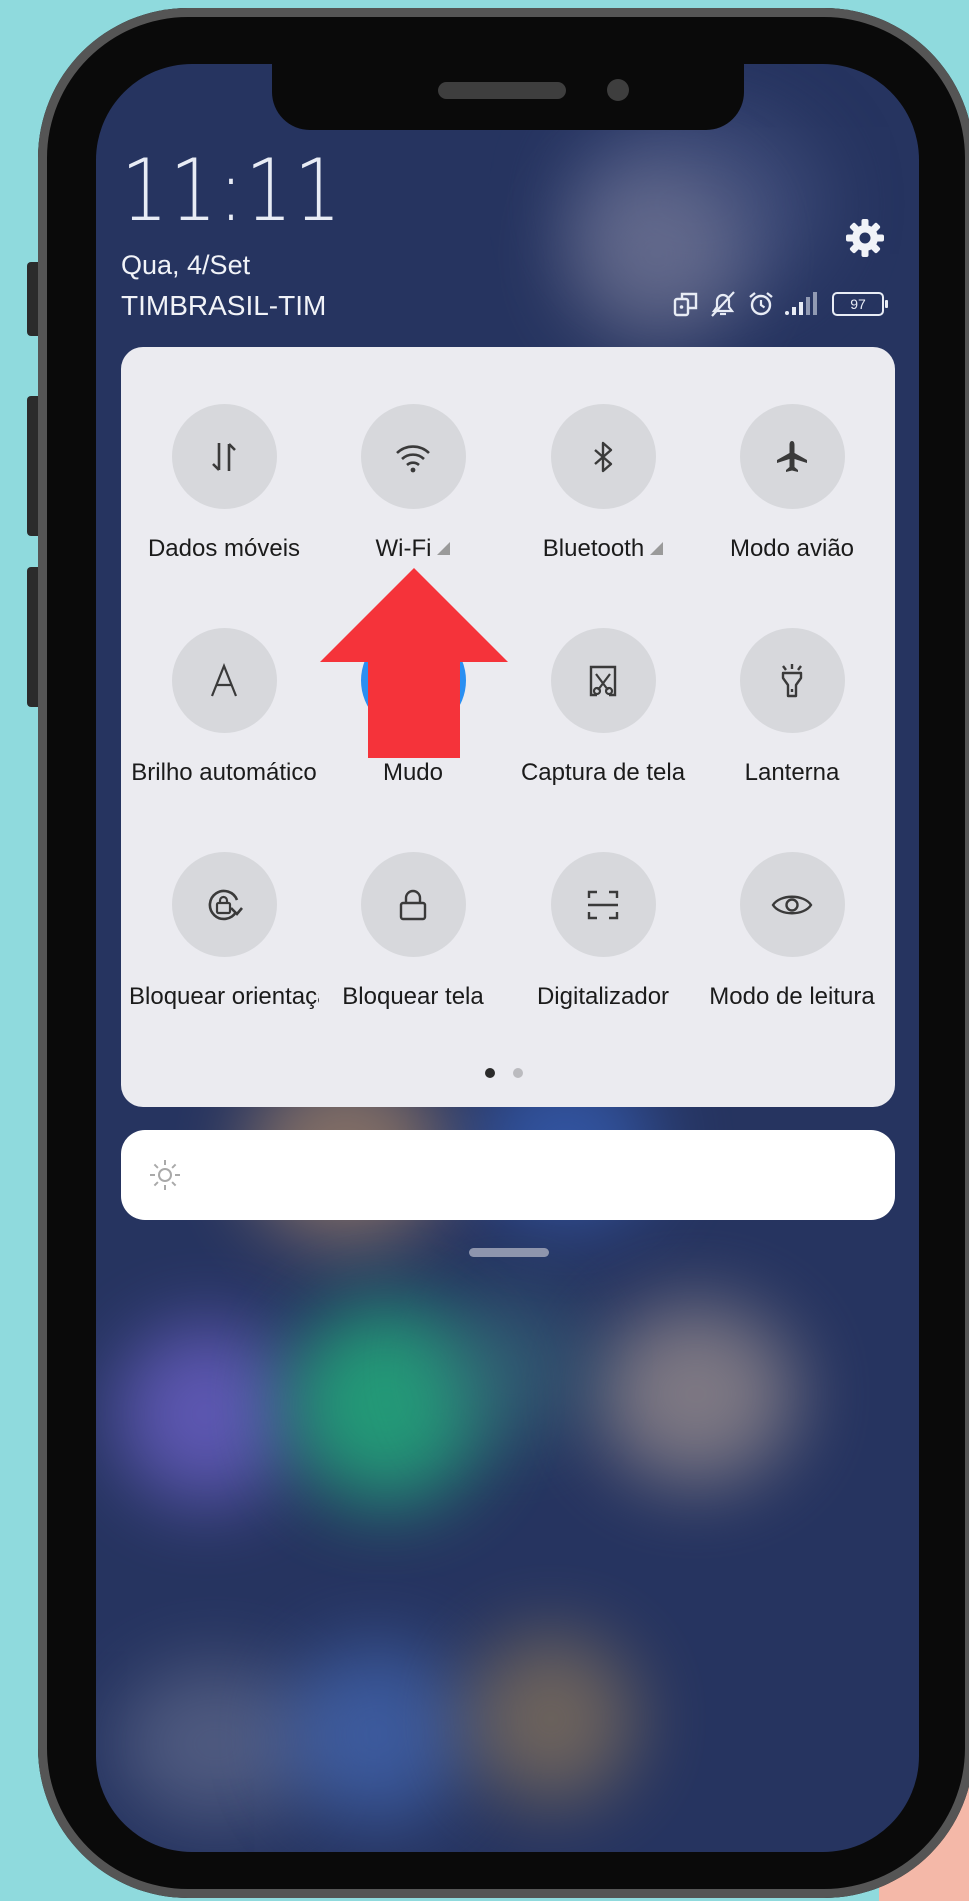 The width and height of the screenshot is (969, 1901). Describe the element at coordinates (165, 1175) in the screenshot. I see `sun-icon` at that location.